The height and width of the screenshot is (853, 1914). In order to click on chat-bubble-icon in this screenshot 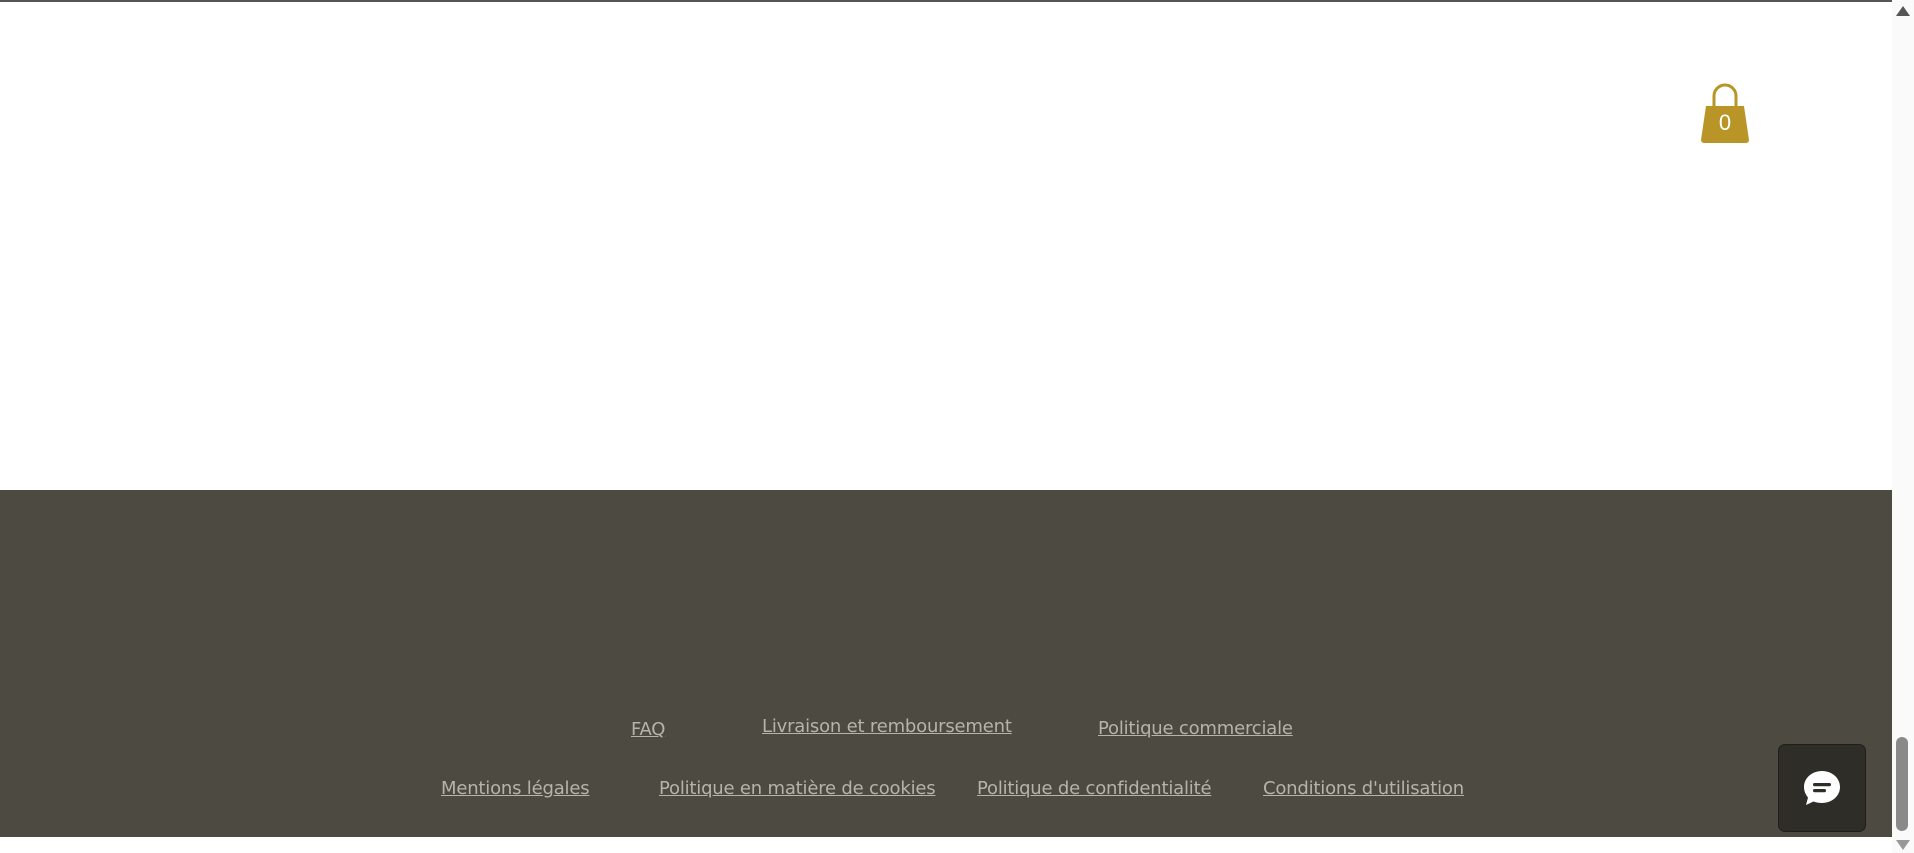, I will do `click(1822, 788)`.